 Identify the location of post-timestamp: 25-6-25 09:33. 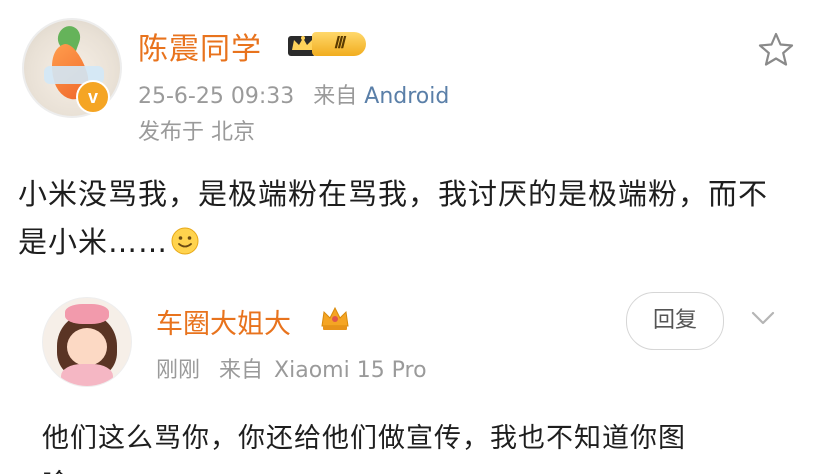
(216, 96).